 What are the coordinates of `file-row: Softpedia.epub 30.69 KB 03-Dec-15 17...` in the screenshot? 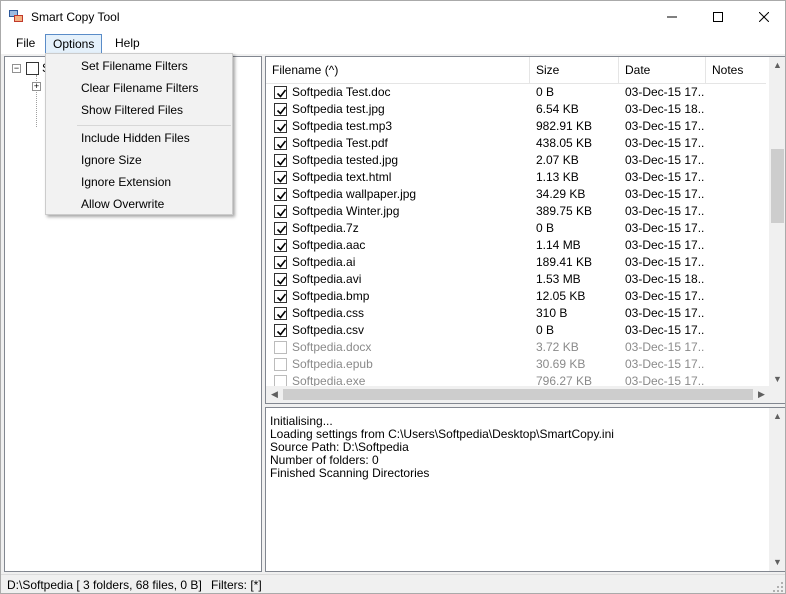 It's located at (516, 364).